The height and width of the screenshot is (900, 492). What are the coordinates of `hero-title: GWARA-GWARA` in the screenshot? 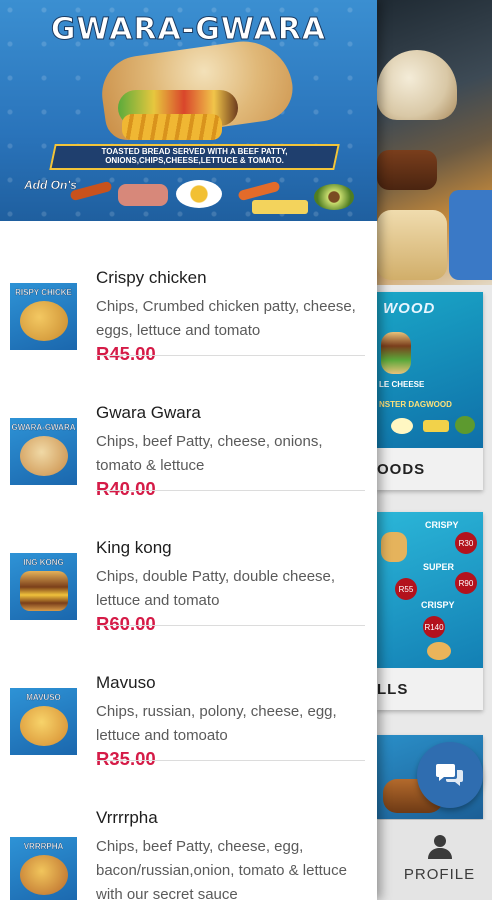 It's located at (188, 30).